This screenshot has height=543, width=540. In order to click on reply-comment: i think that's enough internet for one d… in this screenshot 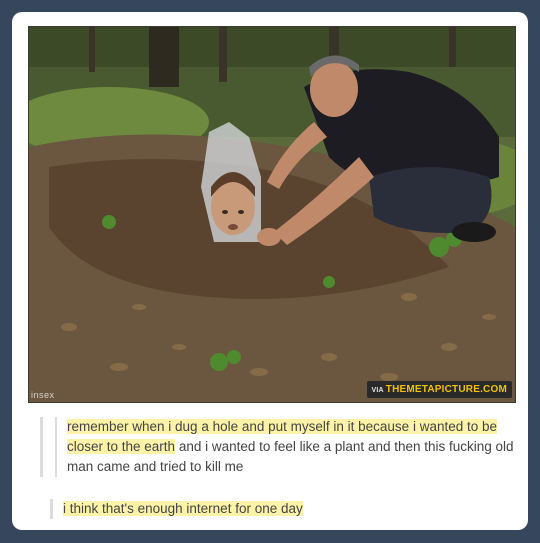, I will do `click(176, 509)`.